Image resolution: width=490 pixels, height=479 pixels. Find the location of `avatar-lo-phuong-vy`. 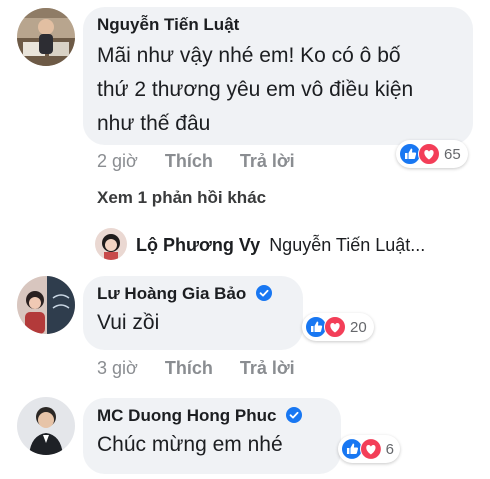

avatar-lo-phuong-vy is located at coordinates (111, 244).